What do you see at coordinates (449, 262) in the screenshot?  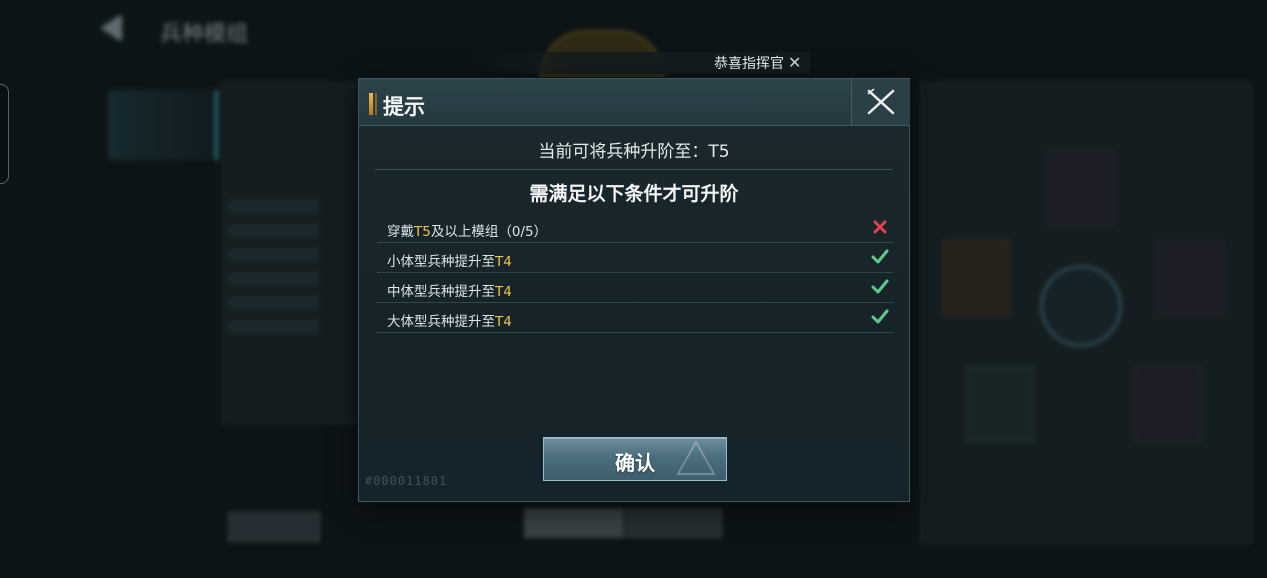 I see `requirement-text: 小体型兵种提升至T4` at bounding box center [449, 262].